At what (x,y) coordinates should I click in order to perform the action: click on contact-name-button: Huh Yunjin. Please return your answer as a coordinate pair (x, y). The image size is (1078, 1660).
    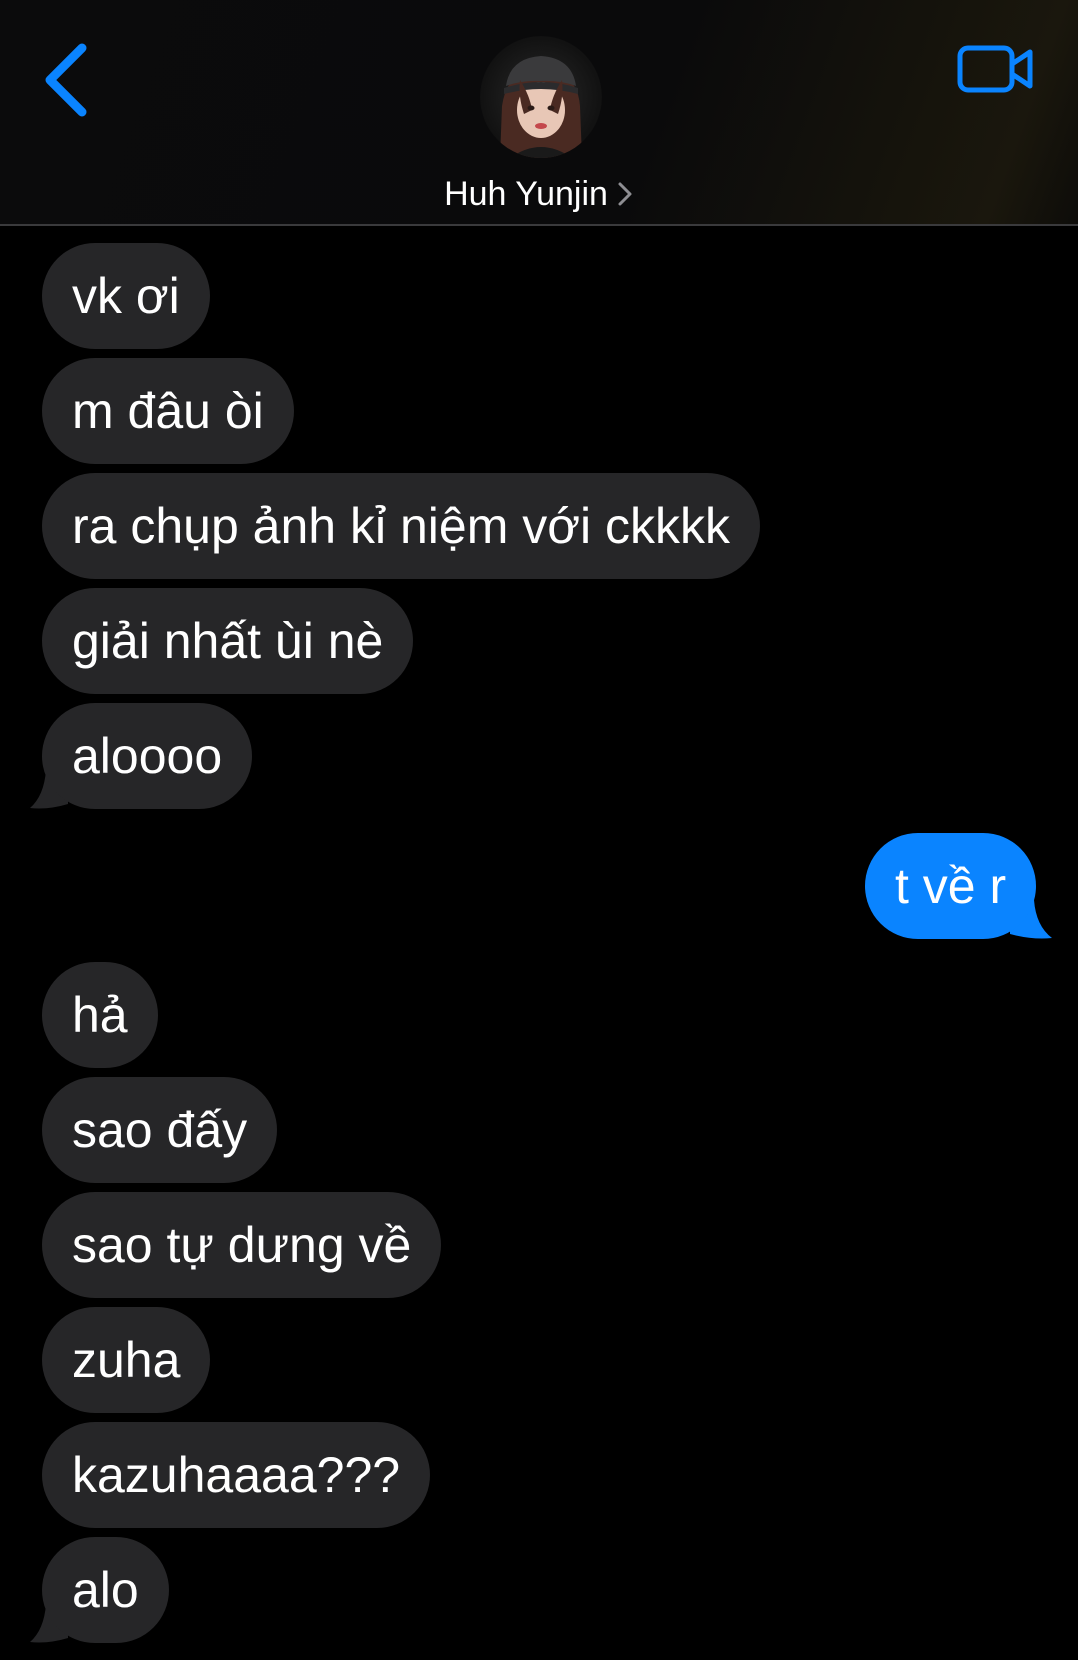
    Looking at the image, I should click on (539, 194).